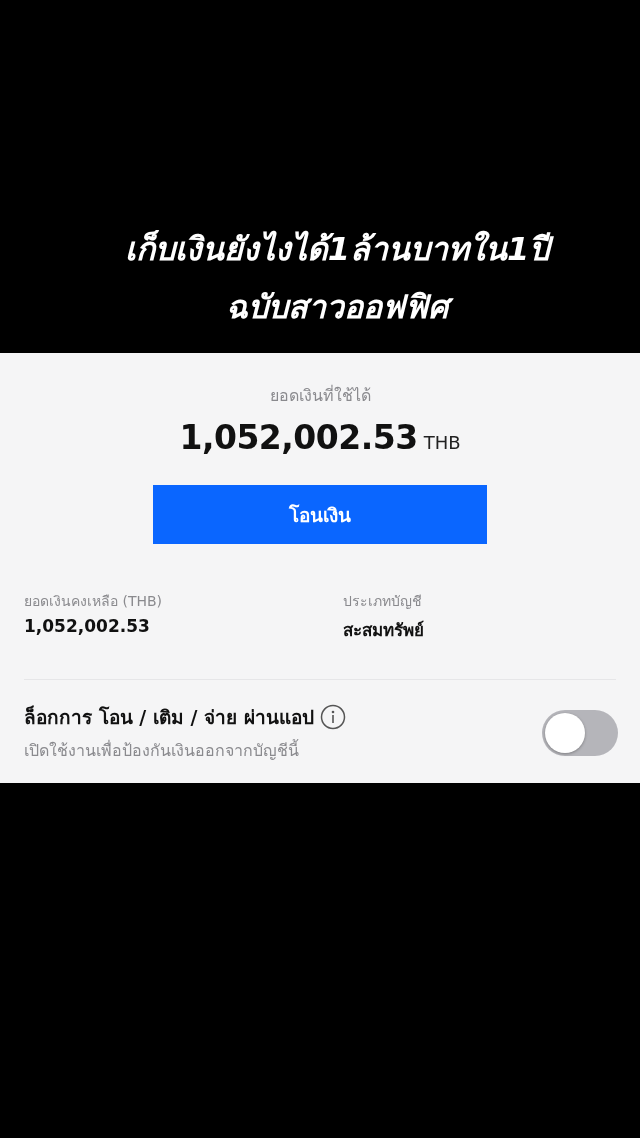 The width and height of the screenshot is (640, 1138). What do you see at coordinates (169, 717) in the screenshot?
I see `lock-setting-title: ล็อกการ โอน / เติม / จ่าย ผ่านแอป` at bounding box center [169, 717].